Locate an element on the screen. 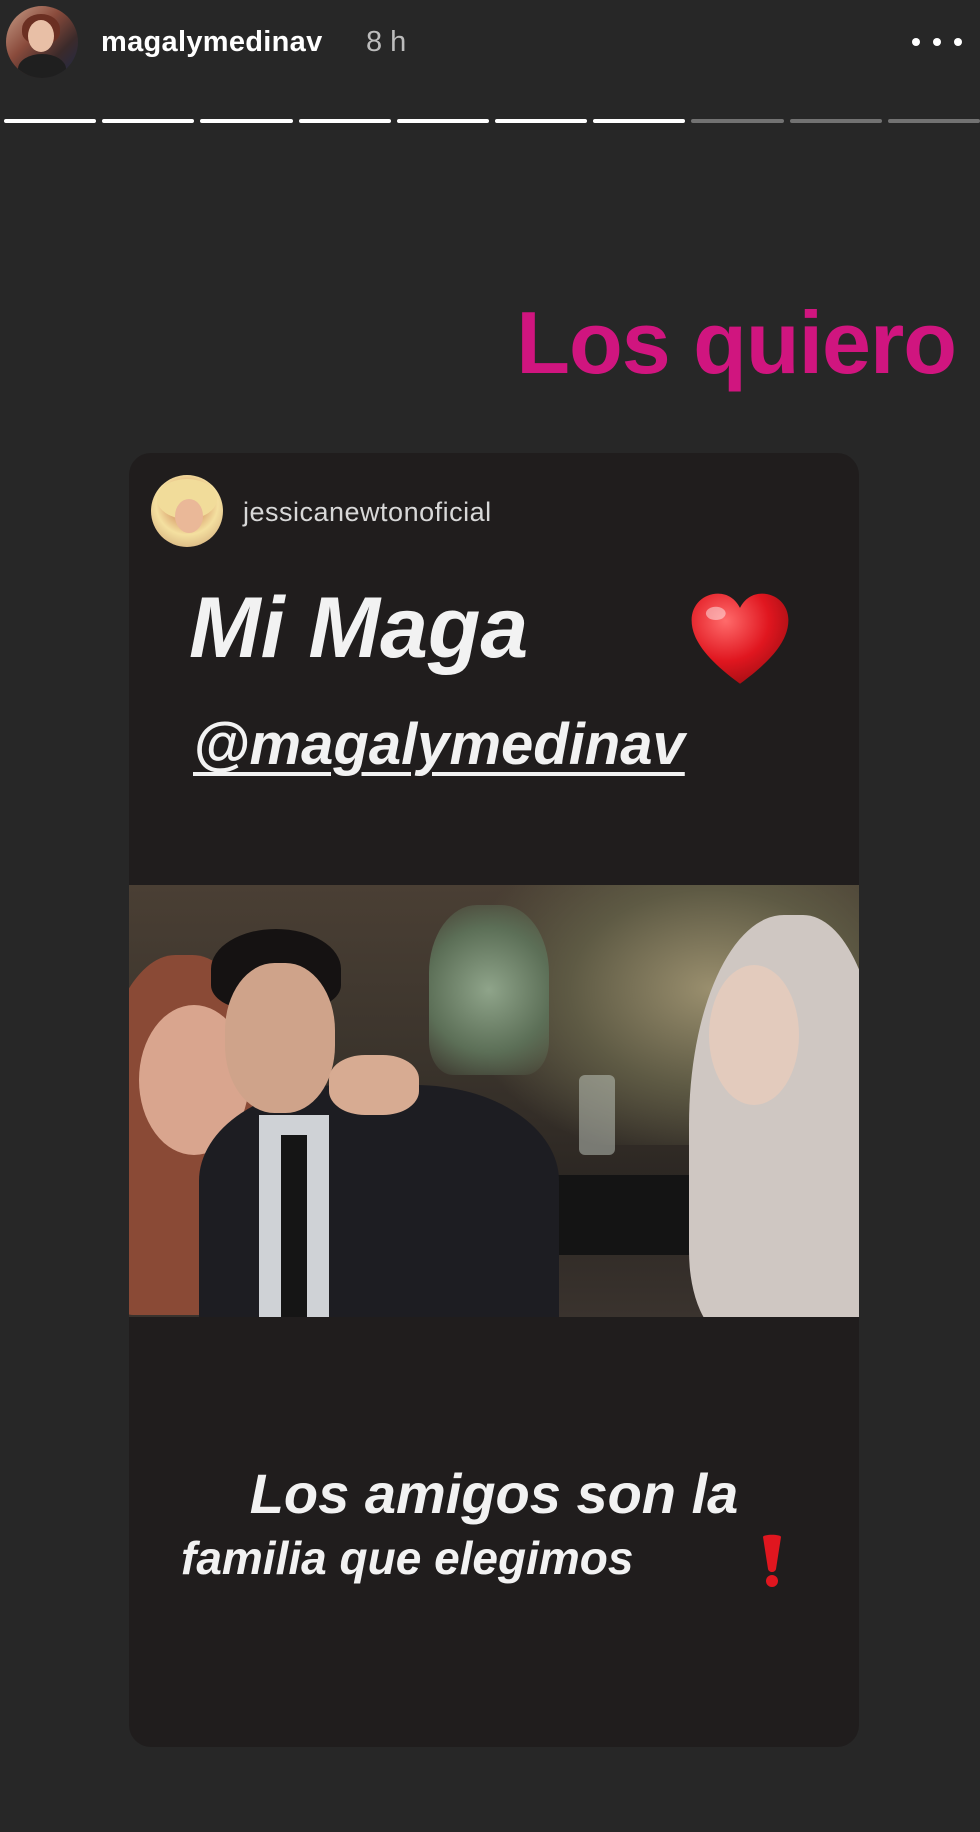 This screenshot has height=1832, width=980. avatar-face is located at coordinates (41, 36).